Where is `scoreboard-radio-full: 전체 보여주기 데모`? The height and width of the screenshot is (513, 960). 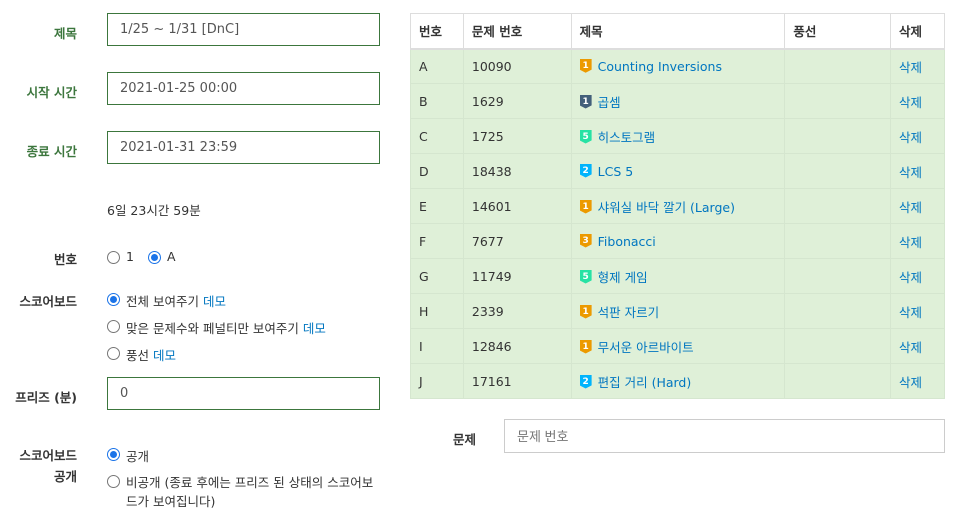
scoreboard-radio-full: 전체 보여주기 데모 is located at coordinates (166, 300).